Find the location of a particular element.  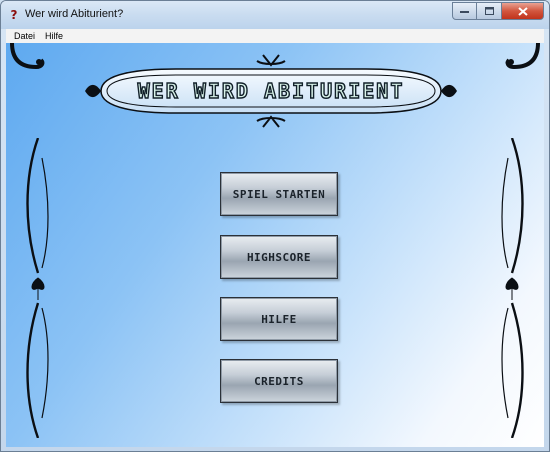

maximize-button is located at coordinates (489, 11).